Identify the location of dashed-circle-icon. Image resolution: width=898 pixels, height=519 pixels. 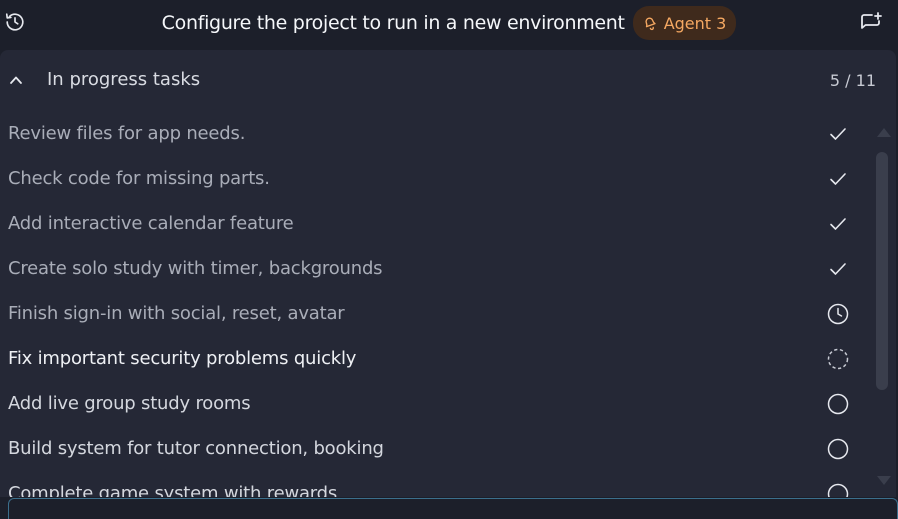
(838, 359).